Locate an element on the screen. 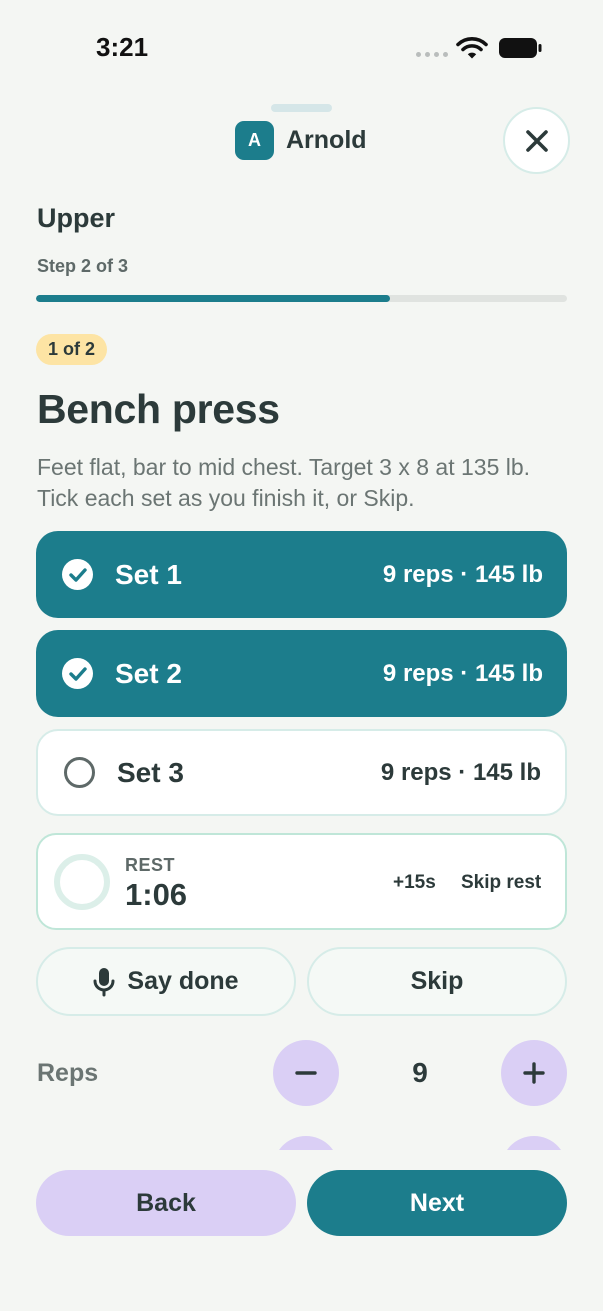 This screenshot has width=603, height=1311. rest-progress-ring is located at coordinates (82, 882).